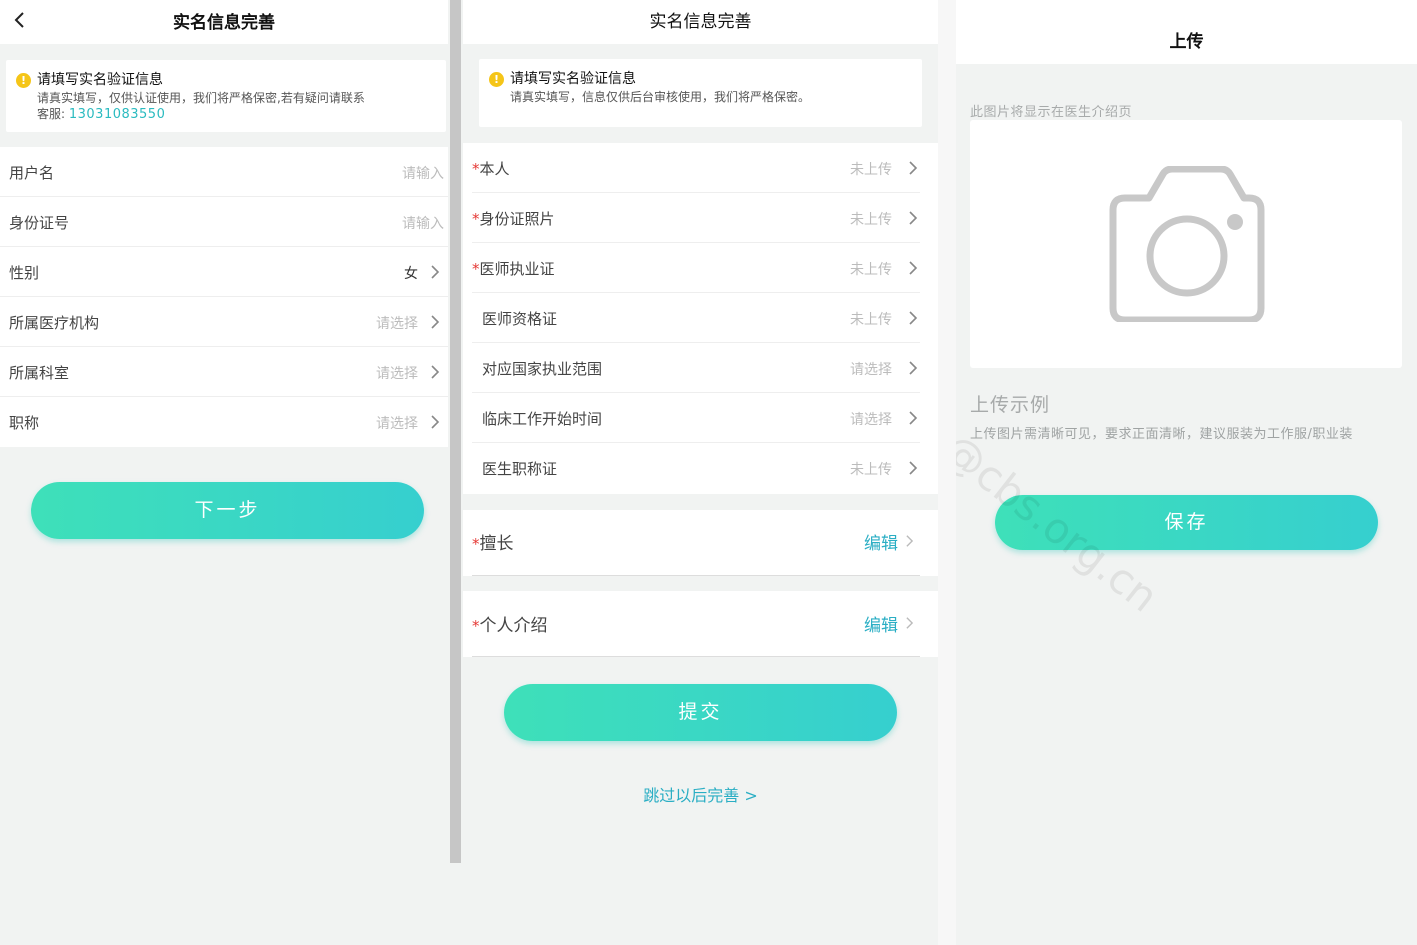  Describe the element at coordinates (455, 431) in the screenshot. I see `scrollbar` at that location.